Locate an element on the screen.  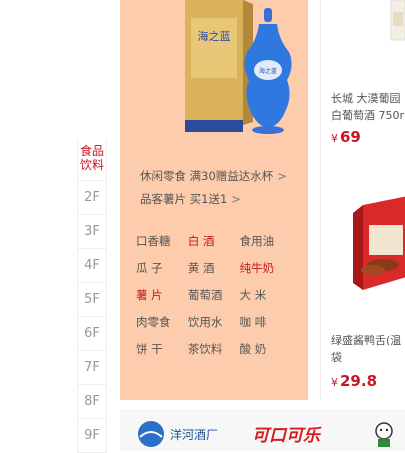
keyword-link: 大 米 is located at coordinates (264, 295).